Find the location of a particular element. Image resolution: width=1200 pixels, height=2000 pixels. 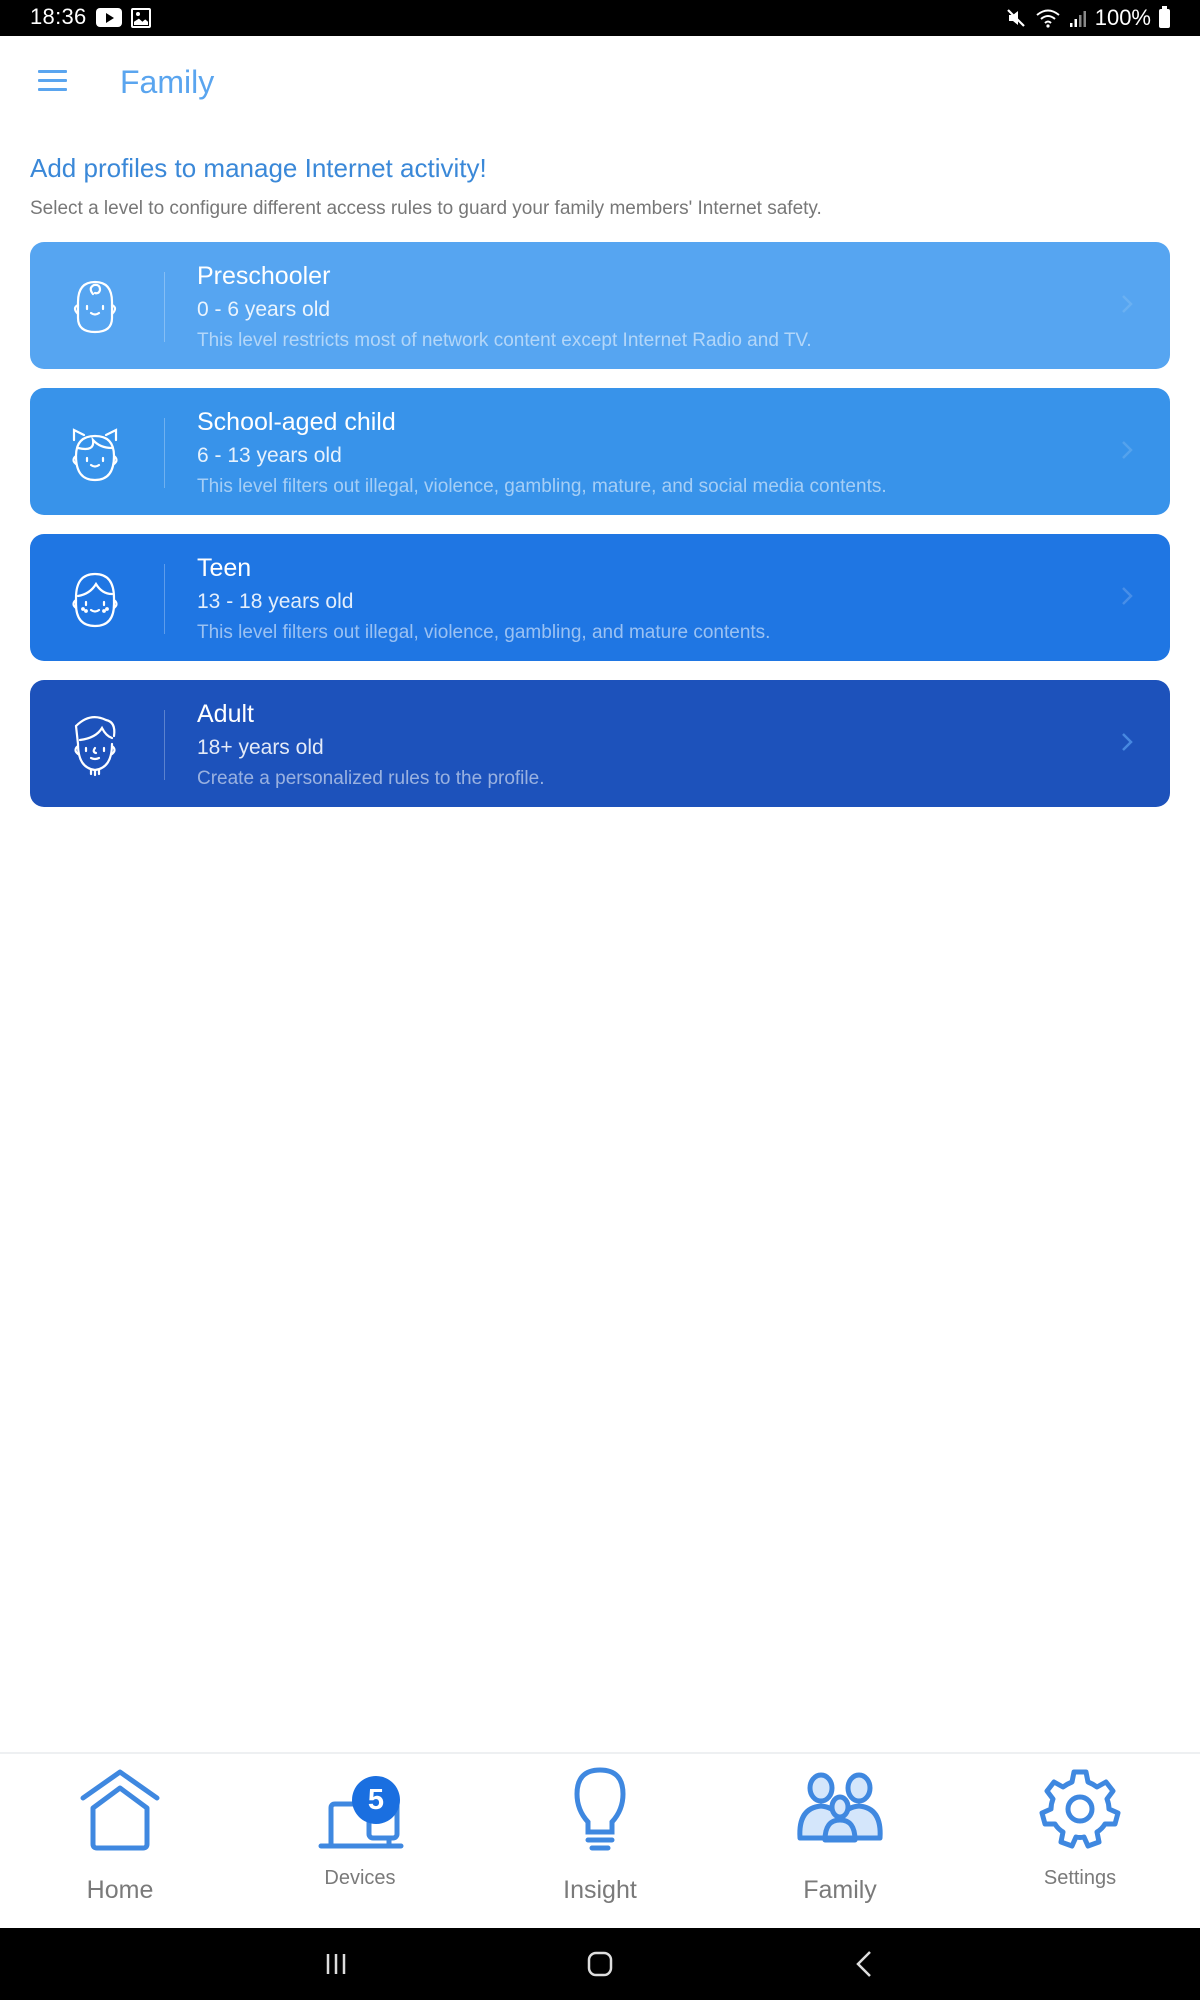

nav-label-insight: Insight is located at coordinates (600, 1890).